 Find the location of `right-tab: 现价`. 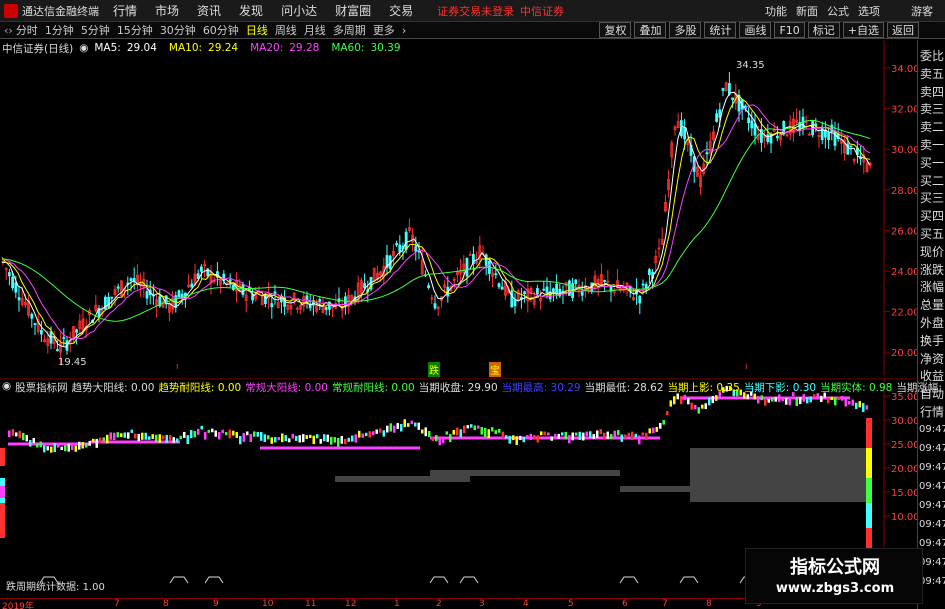

right-tab: 现价 is located at coordinates (932, 252).